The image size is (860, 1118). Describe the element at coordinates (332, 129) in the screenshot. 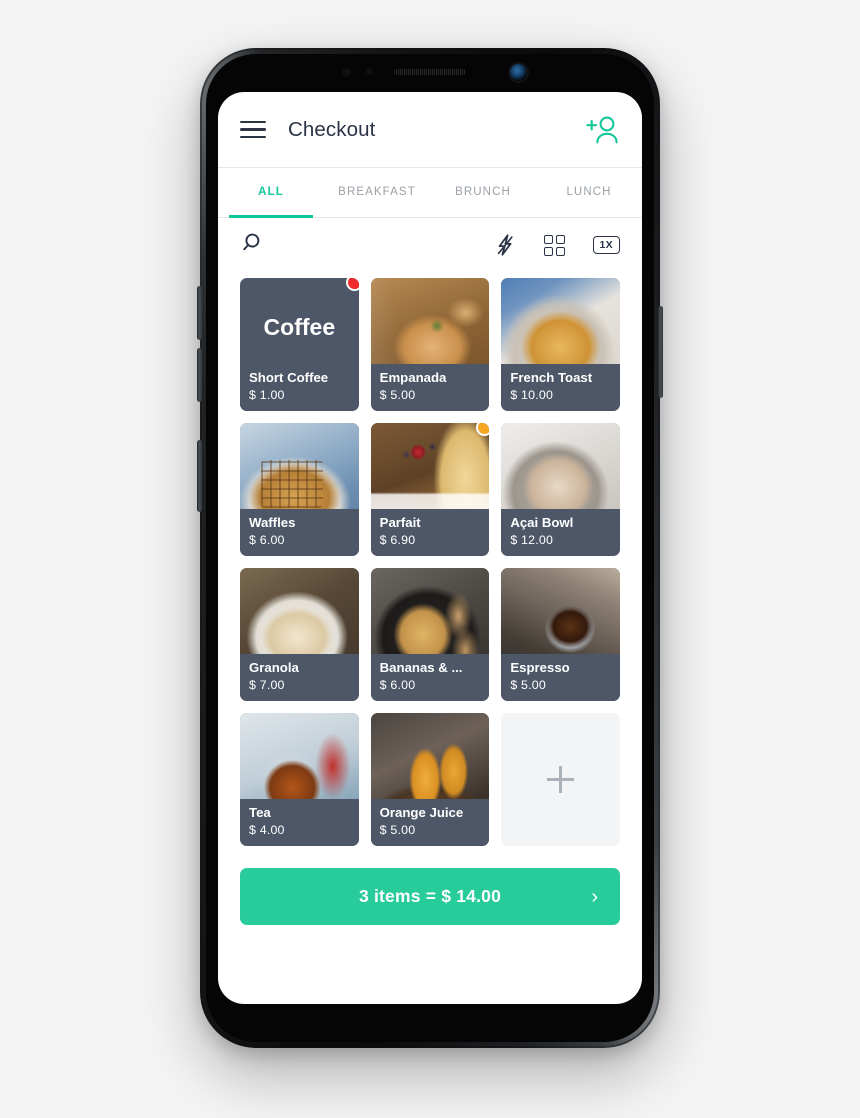

I see `page-title: Checkout` at that location.